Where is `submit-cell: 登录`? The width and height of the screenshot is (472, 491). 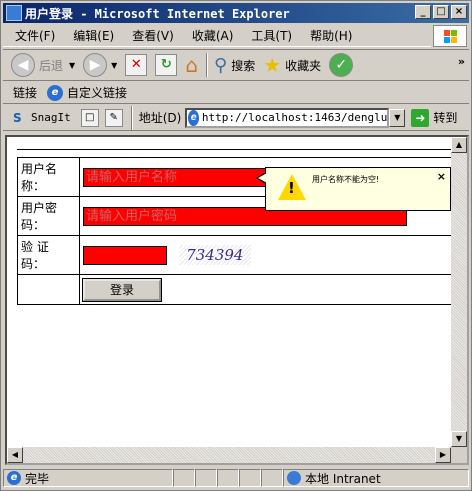 submit-cell: 登录 is located at coordinates (266, 289).